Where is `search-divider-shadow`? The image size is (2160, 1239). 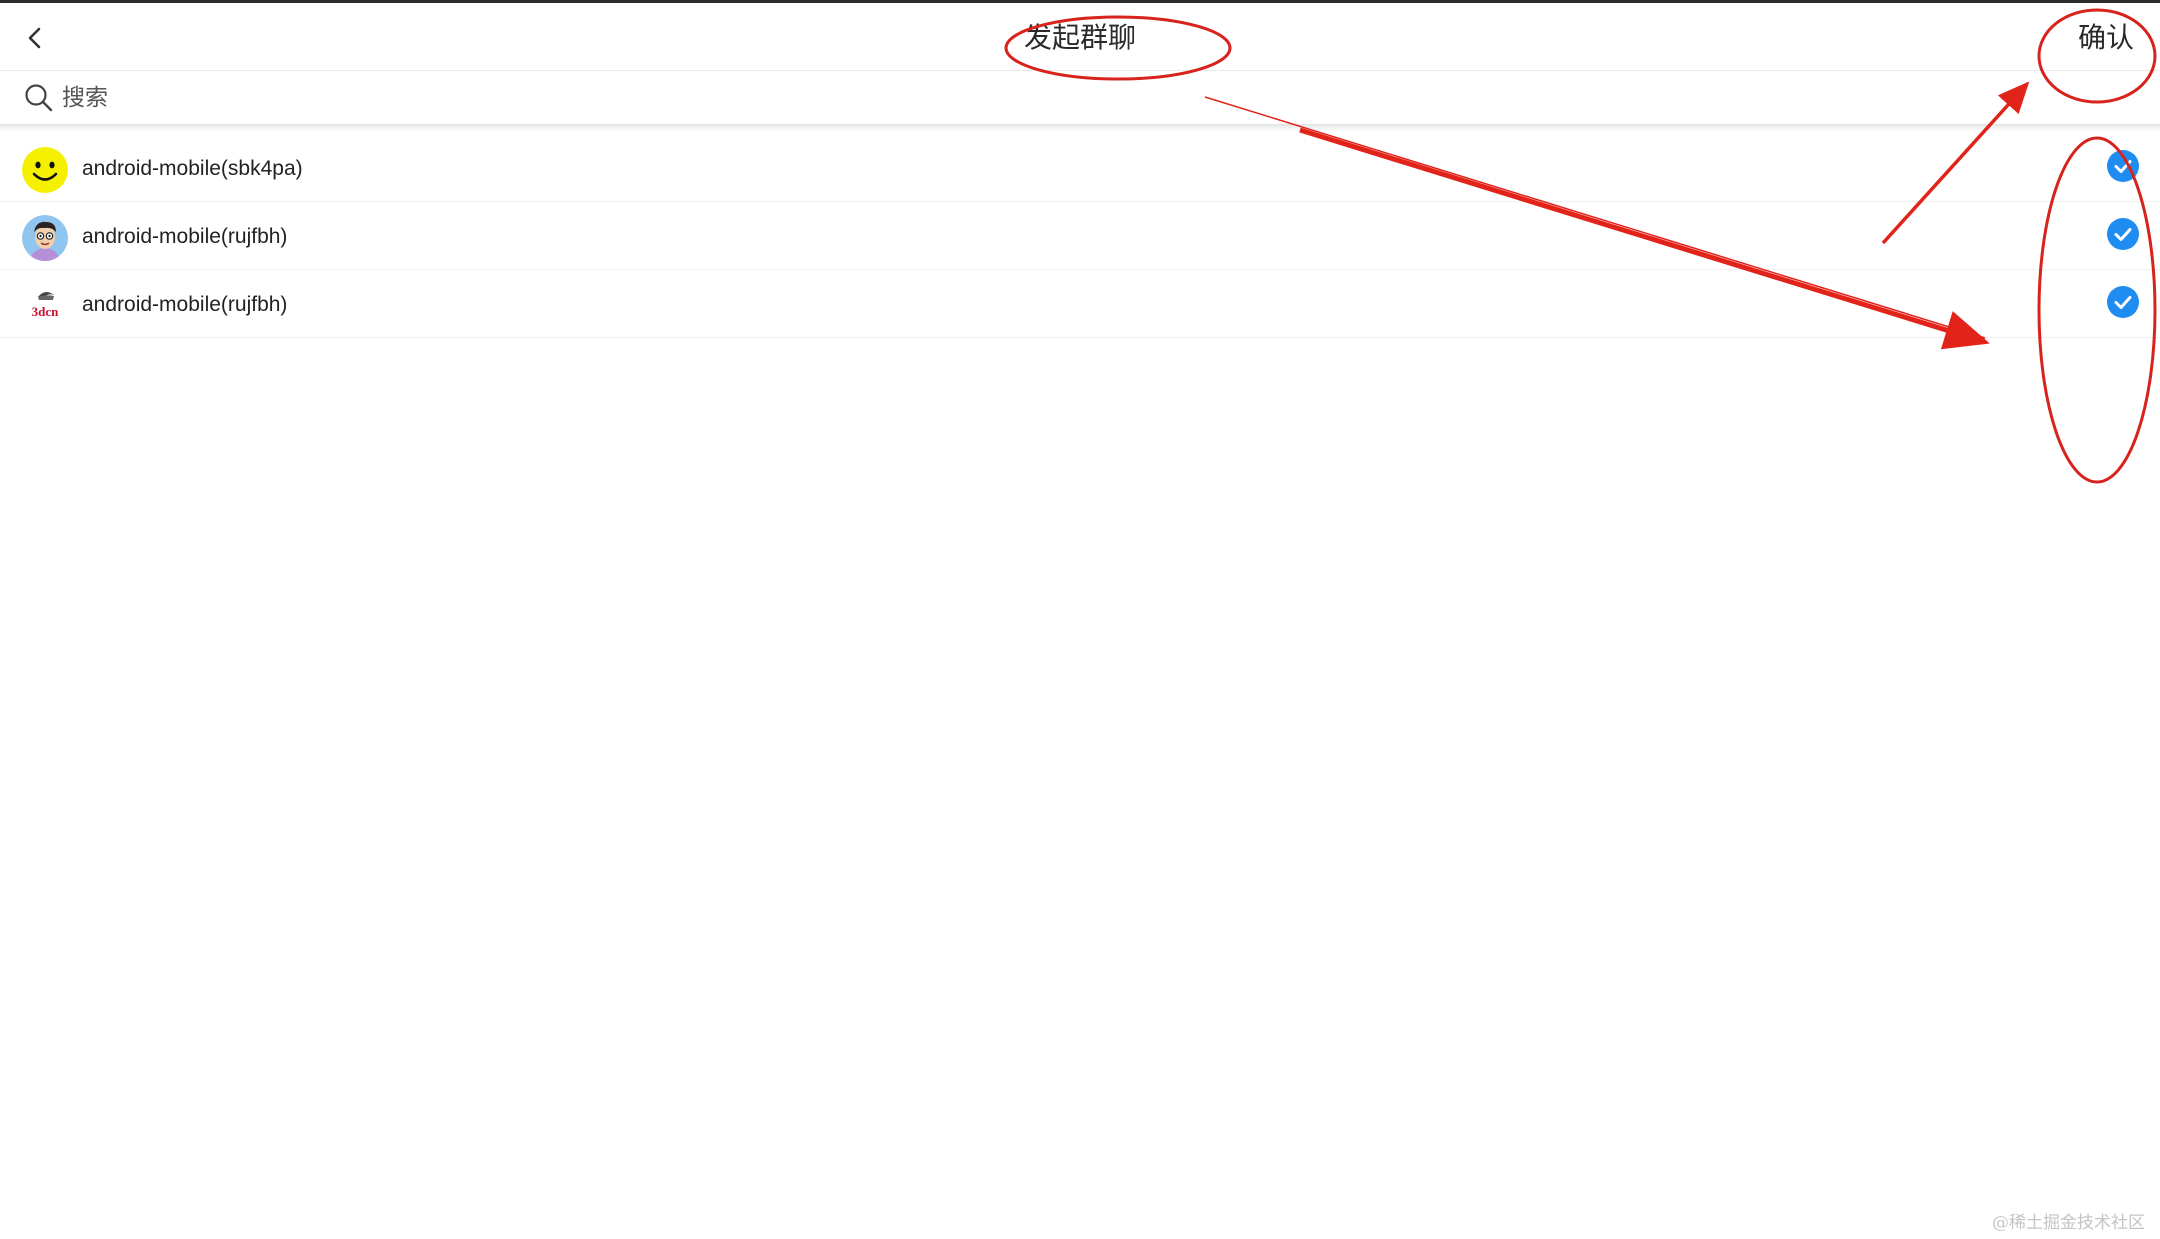
search-divider-shadow is located at coordinates (1080, 128).